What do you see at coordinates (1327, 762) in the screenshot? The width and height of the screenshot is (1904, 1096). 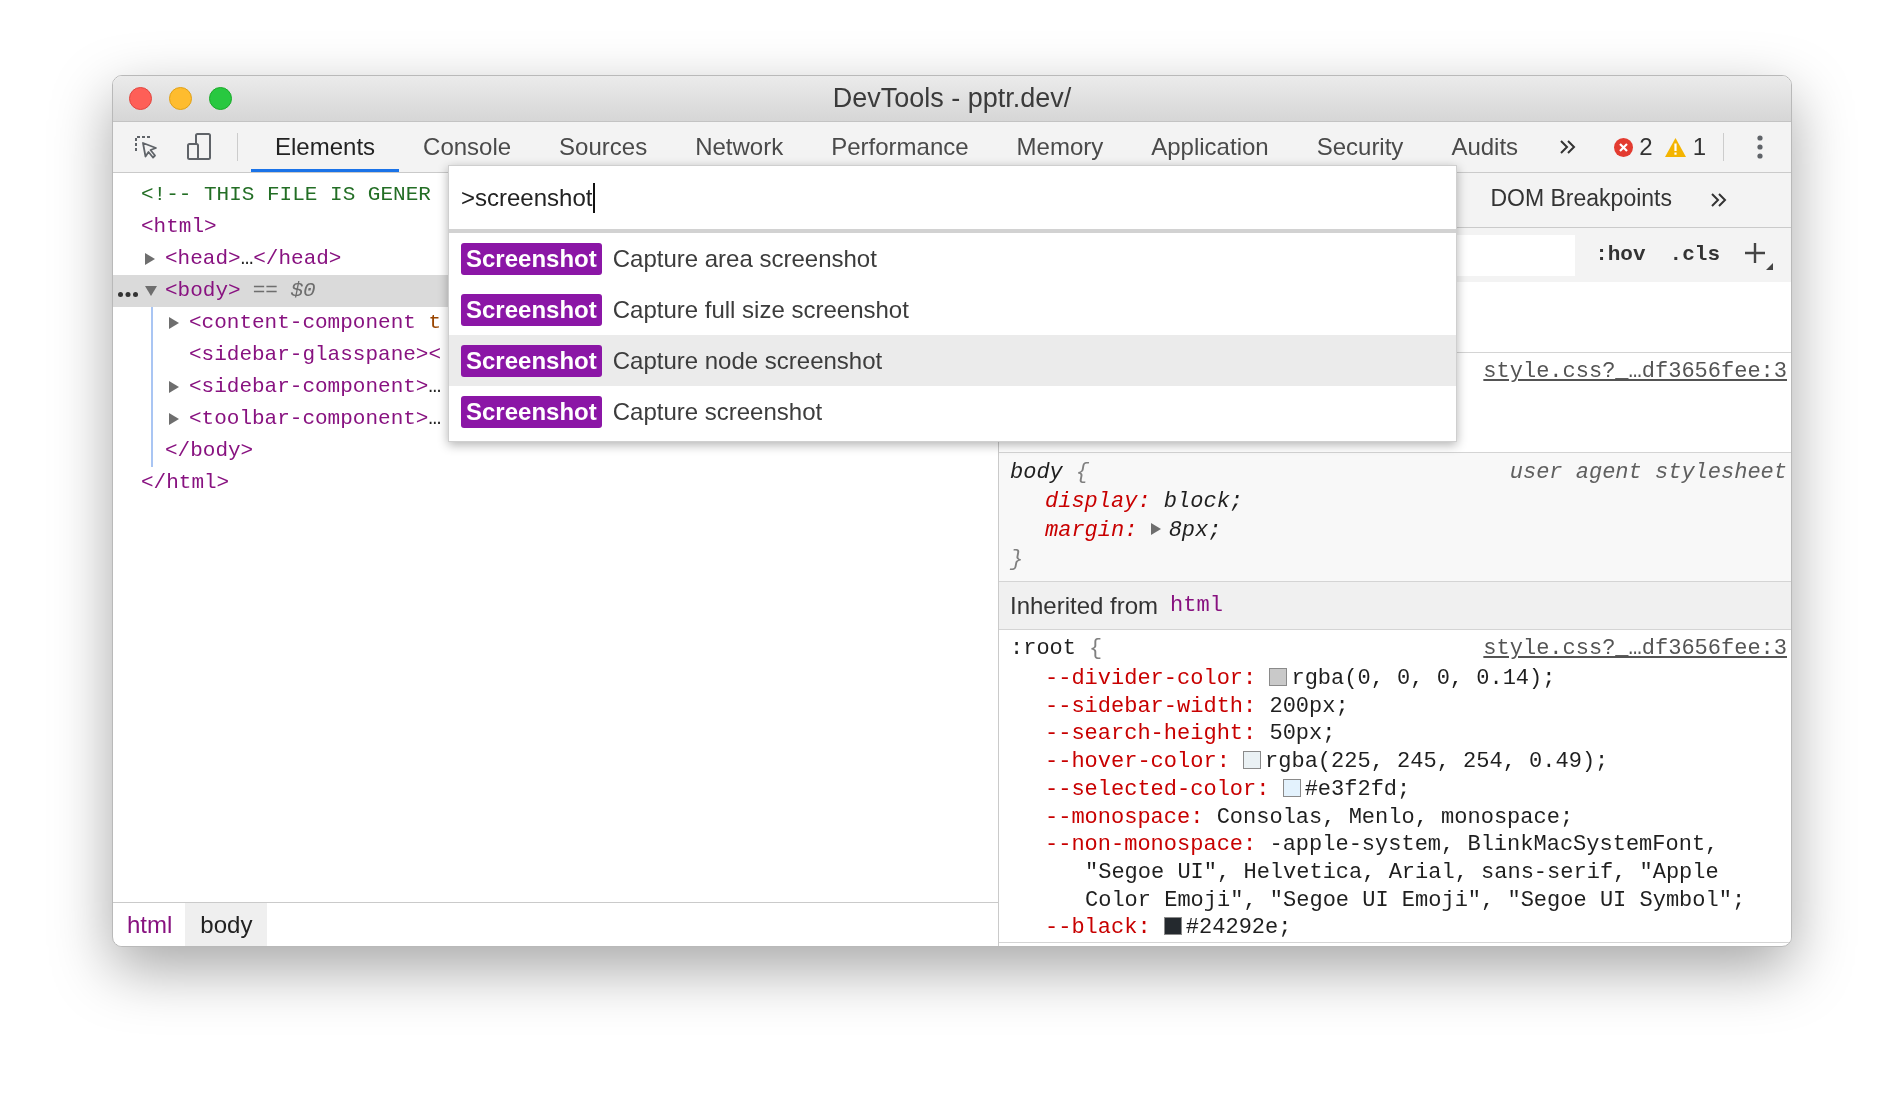 I see `css-declaration: --hover-color: rgba(225, 245, 254, 0.49);` at bounding box center [1327, 762].